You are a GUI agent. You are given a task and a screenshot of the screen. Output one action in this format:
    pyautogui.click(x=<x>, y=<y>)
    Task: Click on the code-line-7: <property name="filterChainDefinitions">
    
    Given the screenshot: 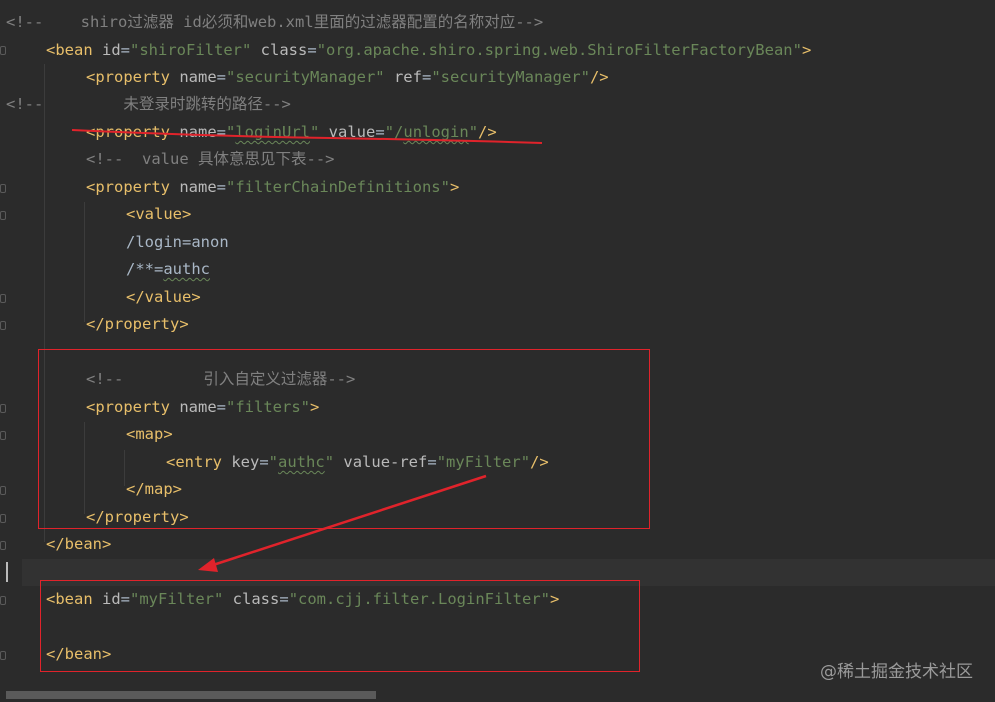 What is the action you would take?
    pyautogui.click(x=272, y=187)
    